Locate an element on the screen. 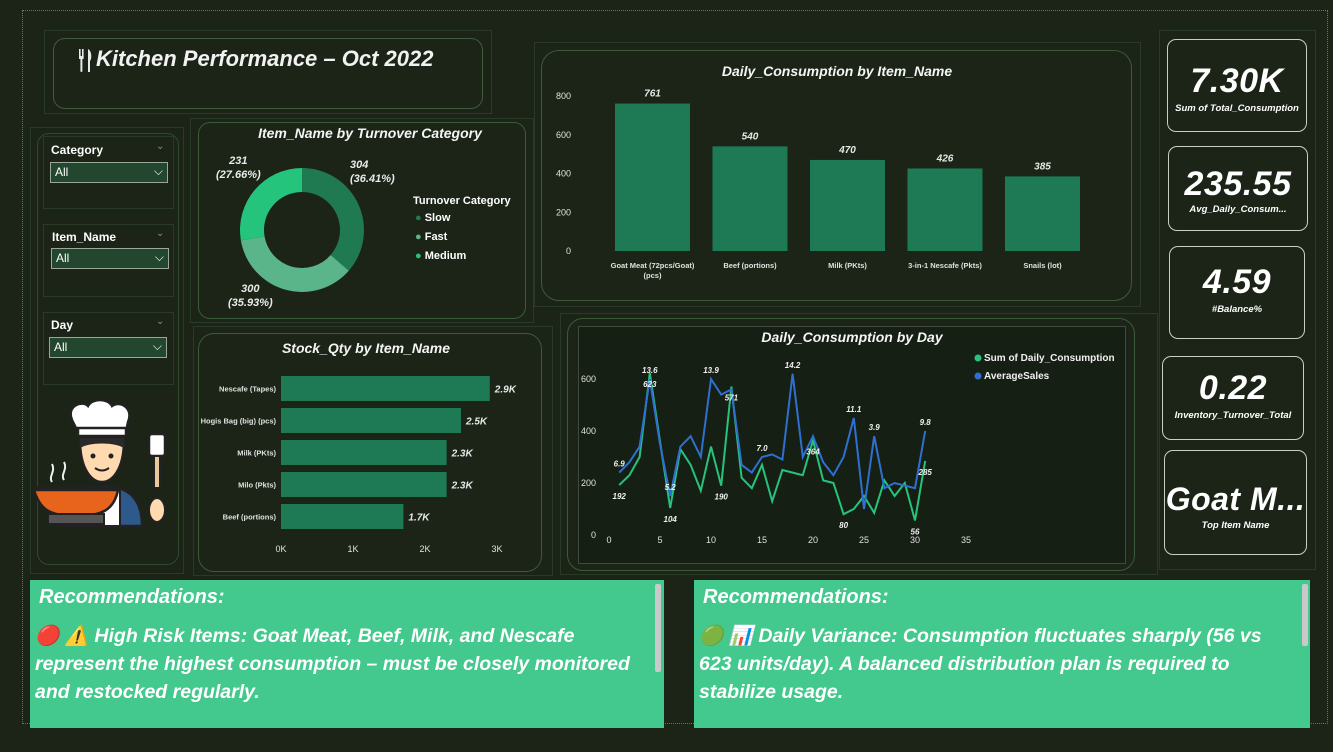  kpi-label: #Balance% is located at coordinates (1237, 309).